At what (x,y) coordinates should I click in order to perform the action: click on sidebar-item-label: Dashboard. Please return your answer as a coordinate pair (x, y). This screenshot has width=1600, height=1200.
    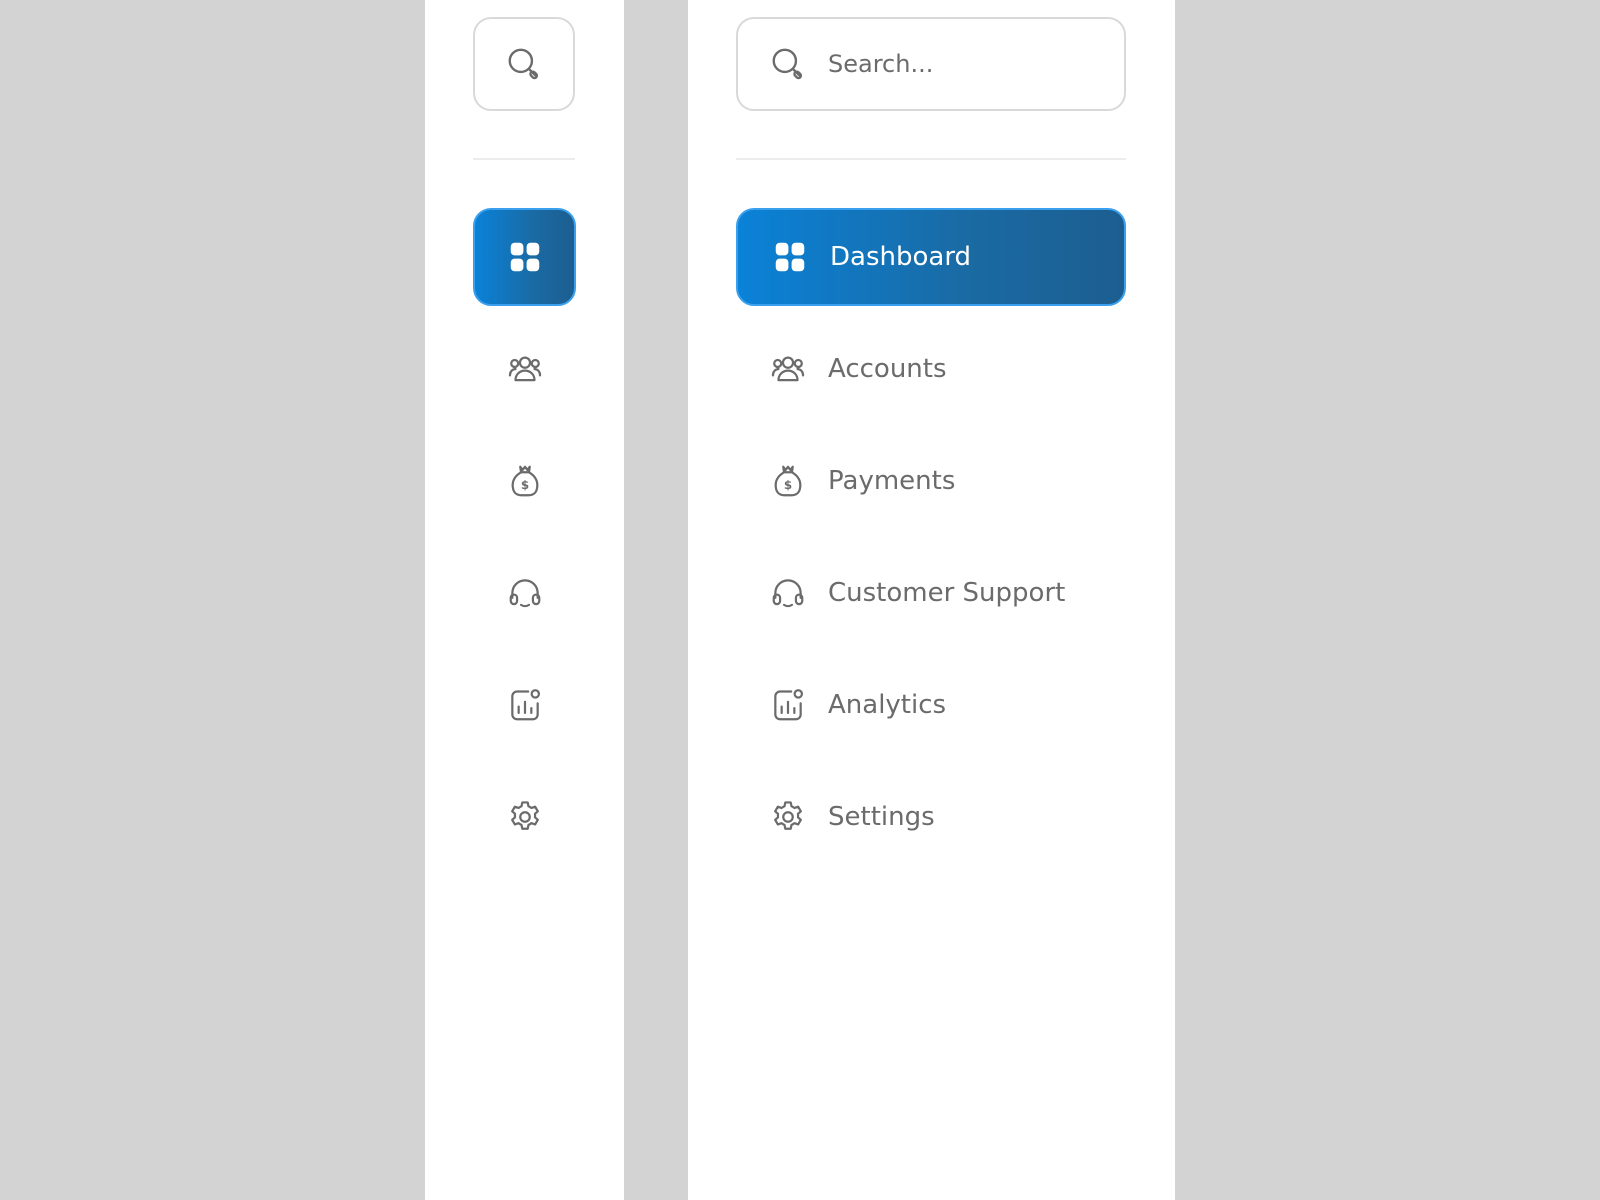
    Looking at the image, I should click on (901, 257).